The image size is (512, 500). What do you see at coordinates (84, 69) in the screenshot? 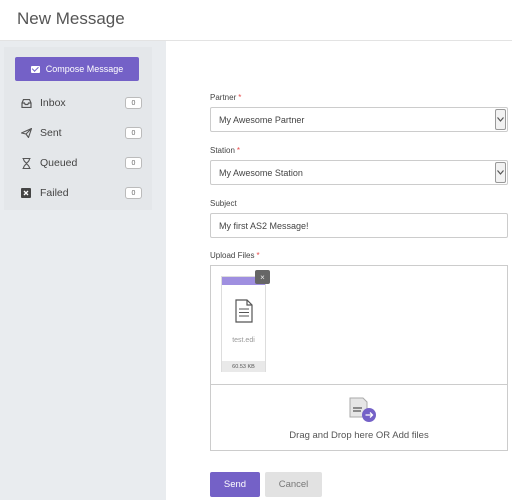
I see `compose-message-label: Compose Message` at bounding box center [84, 69].